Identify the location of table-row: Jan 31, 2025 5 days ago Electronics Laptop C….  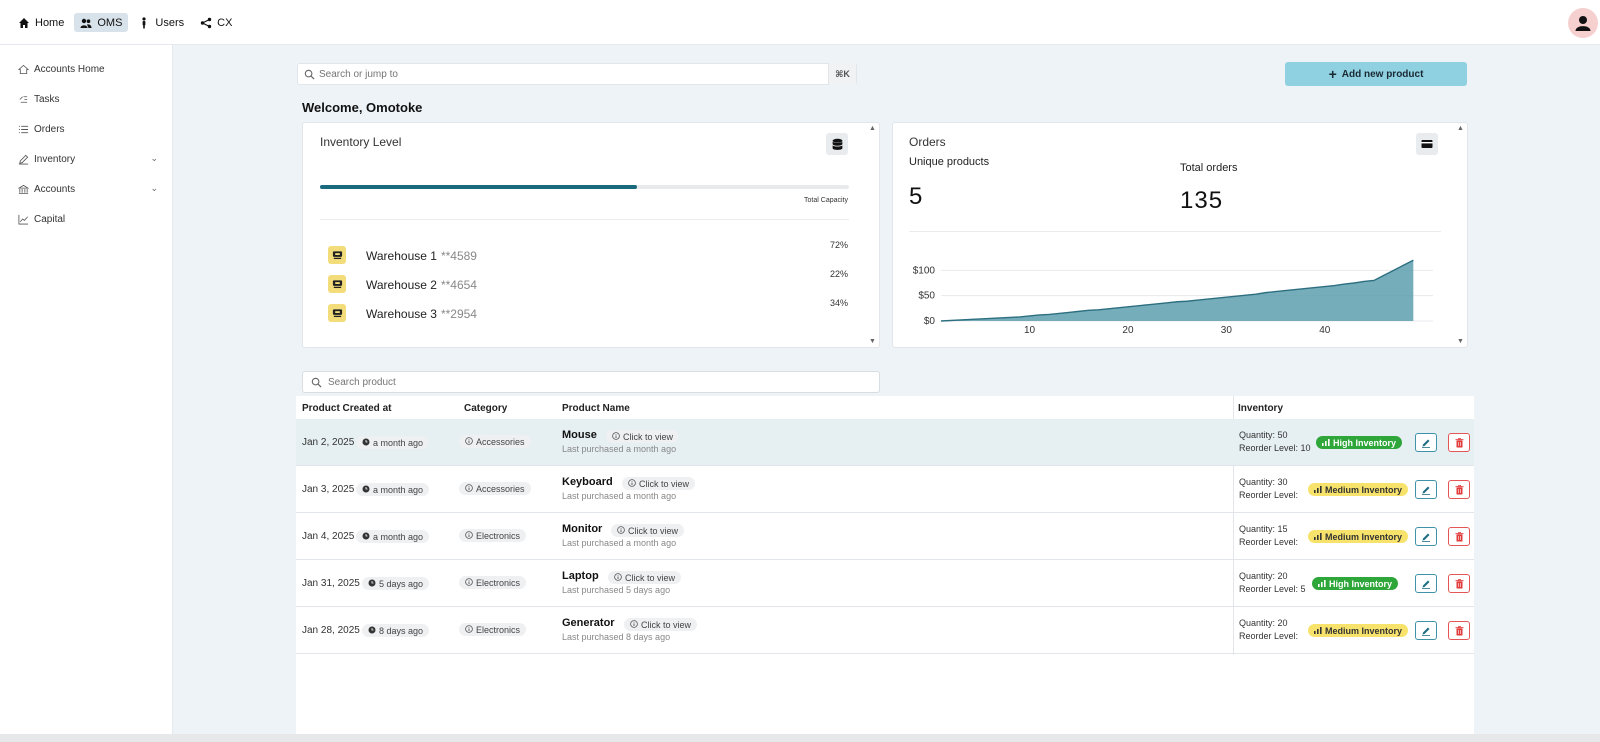
(885, 583).